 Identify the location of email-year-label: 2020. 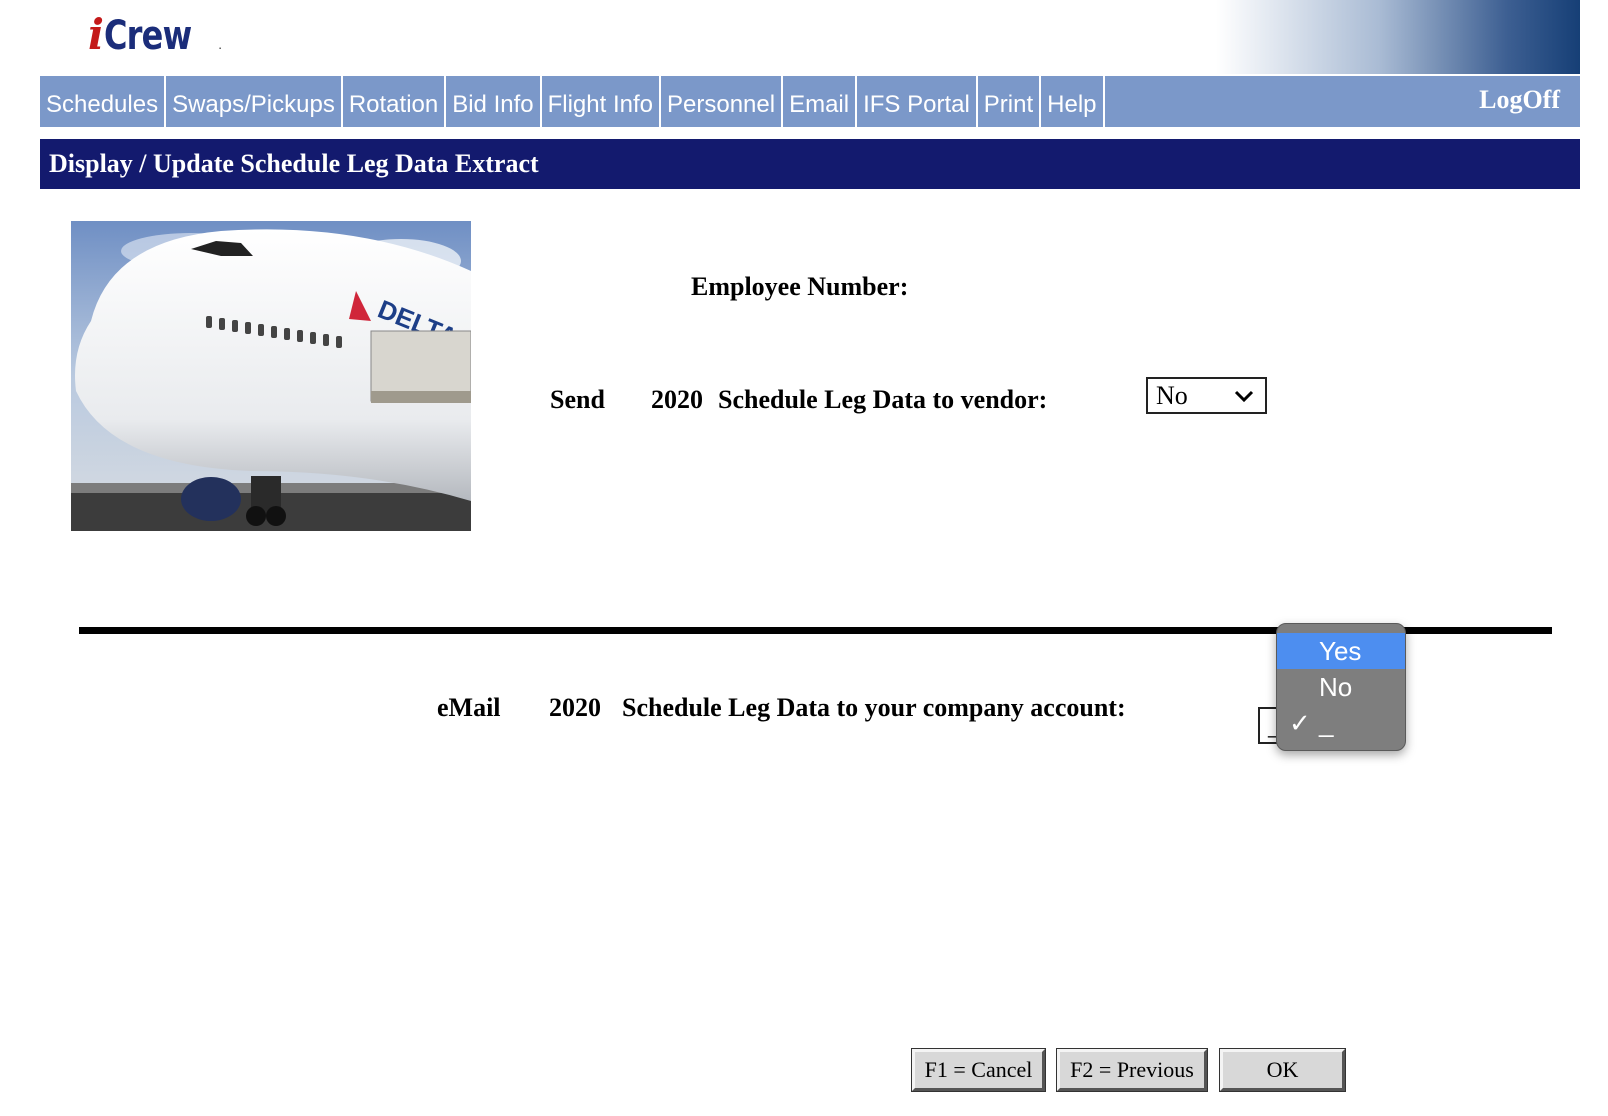
(575, 707).